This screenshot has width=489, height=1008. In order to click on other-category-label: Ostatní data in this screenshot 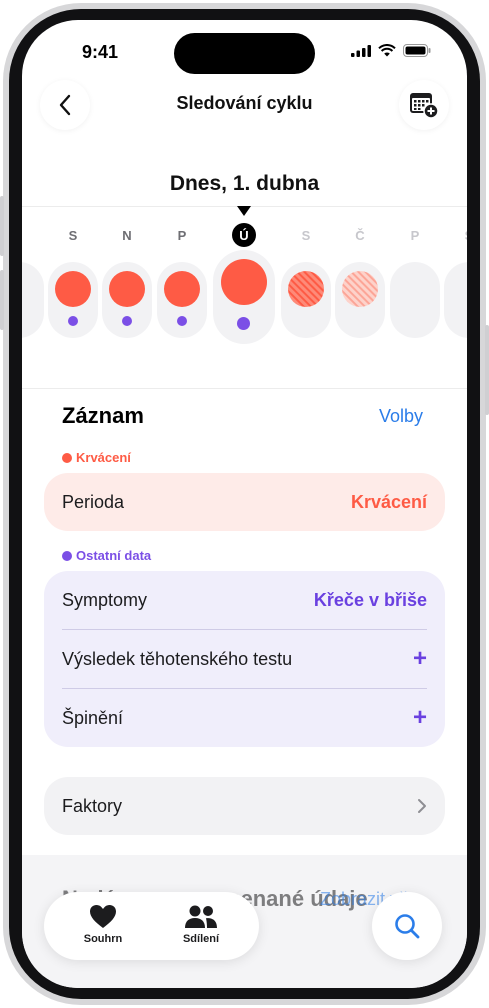, I will do `click(106, 555)`.